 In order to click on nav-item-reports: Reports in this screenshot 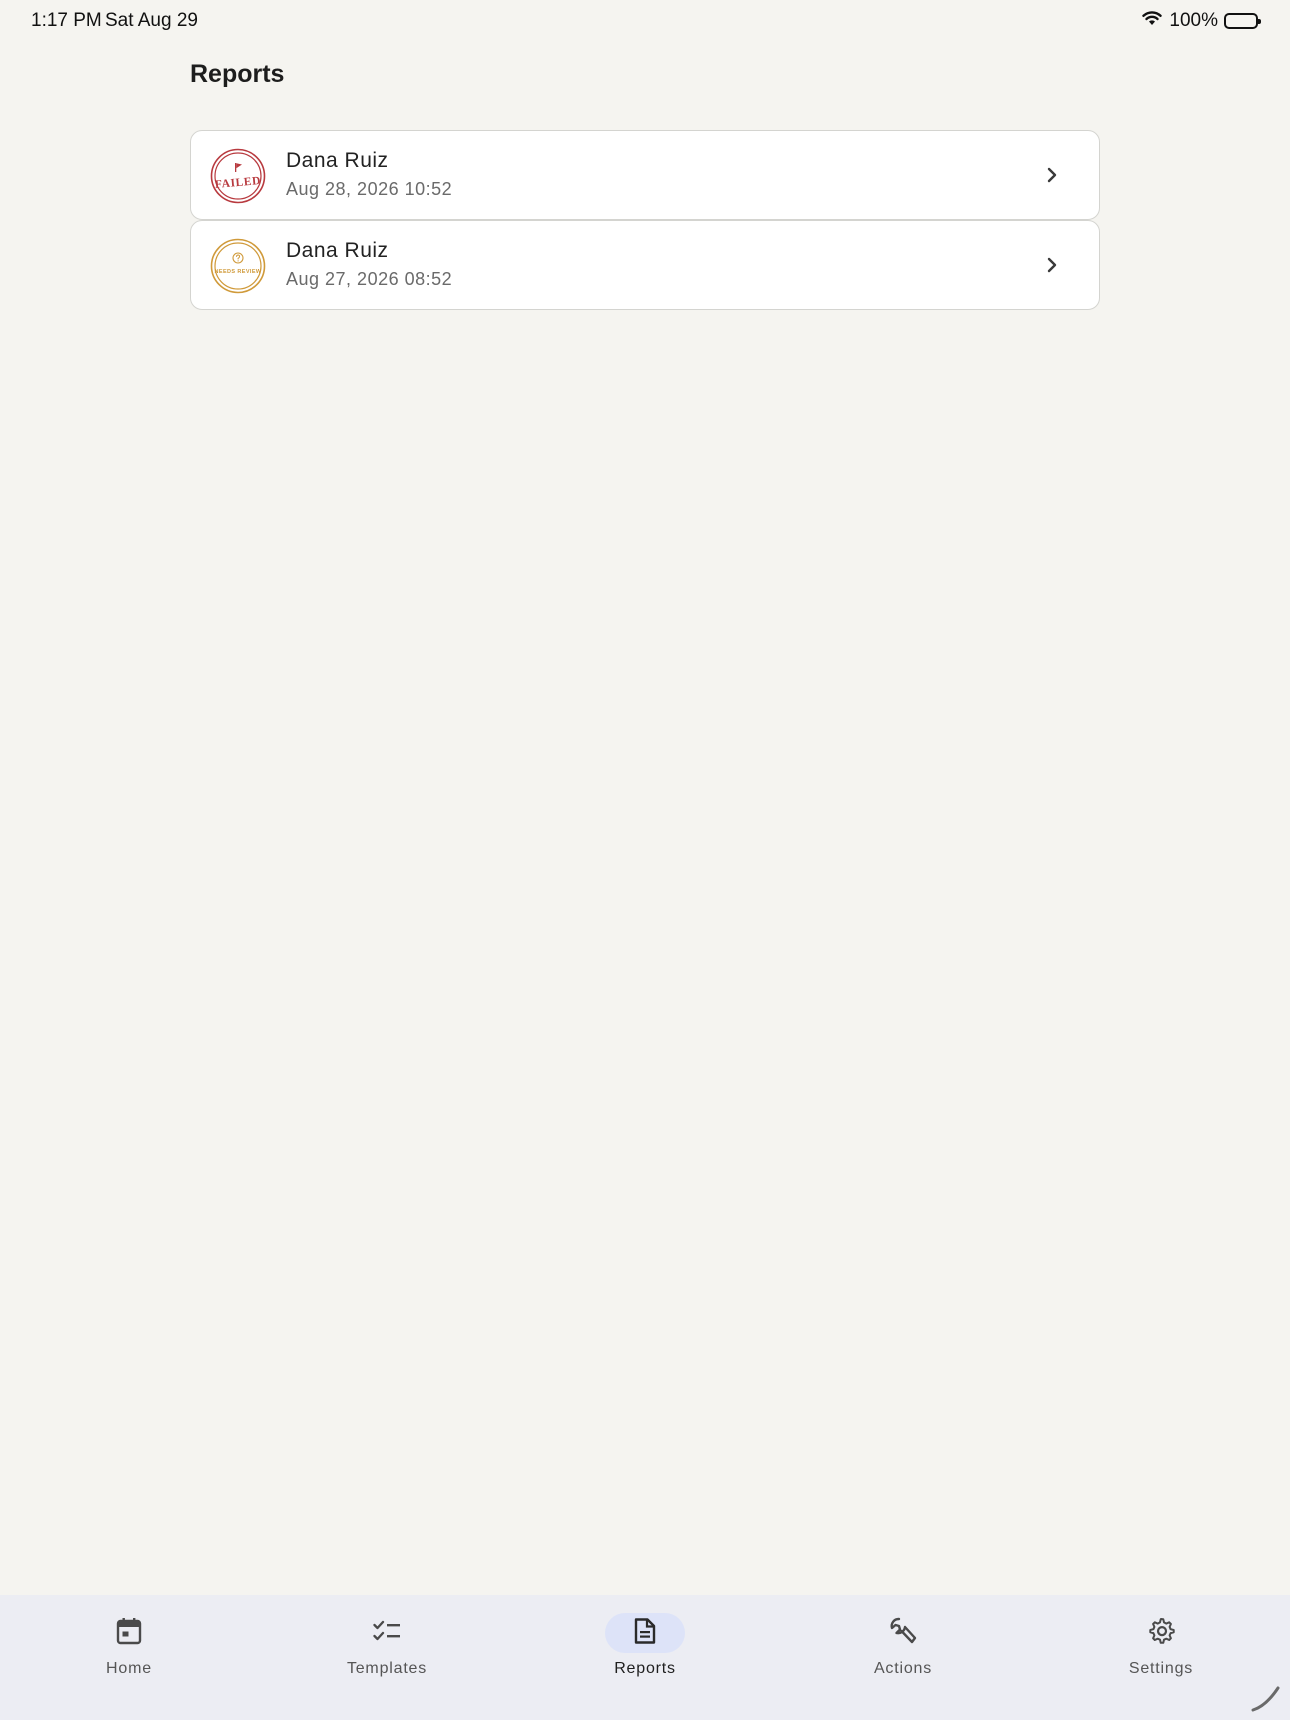, I will do `click(645, 1657)`.